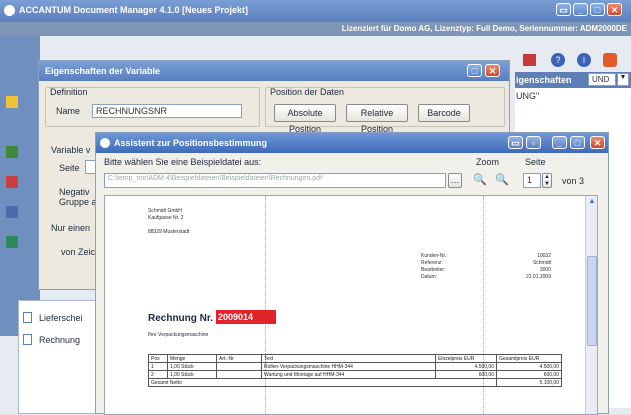 The height and width of the screenshot is (415, 631). I want to click on minimize-button: _, so click(580, 9).